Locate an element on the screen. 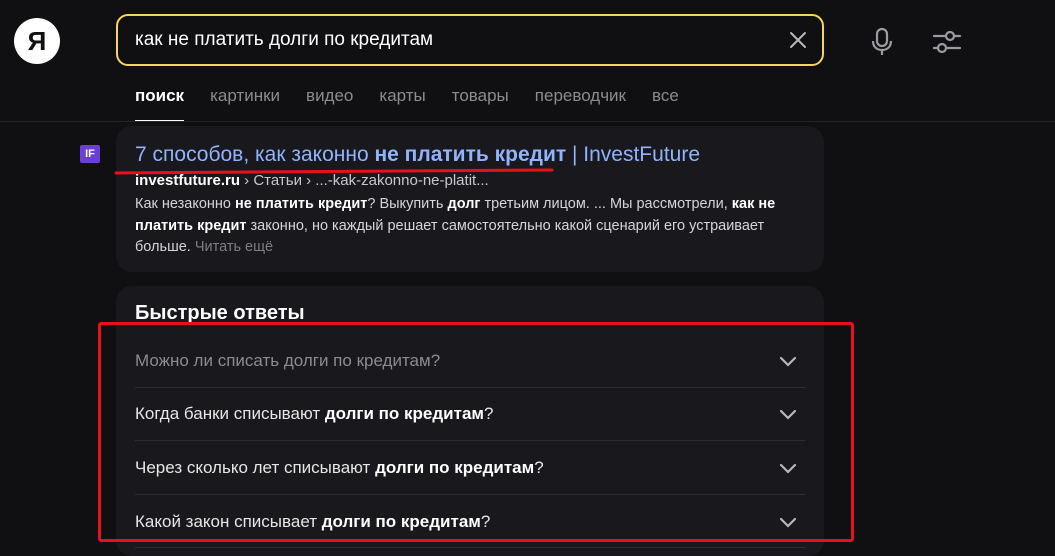  search-box is located at coordinates (470, 40).